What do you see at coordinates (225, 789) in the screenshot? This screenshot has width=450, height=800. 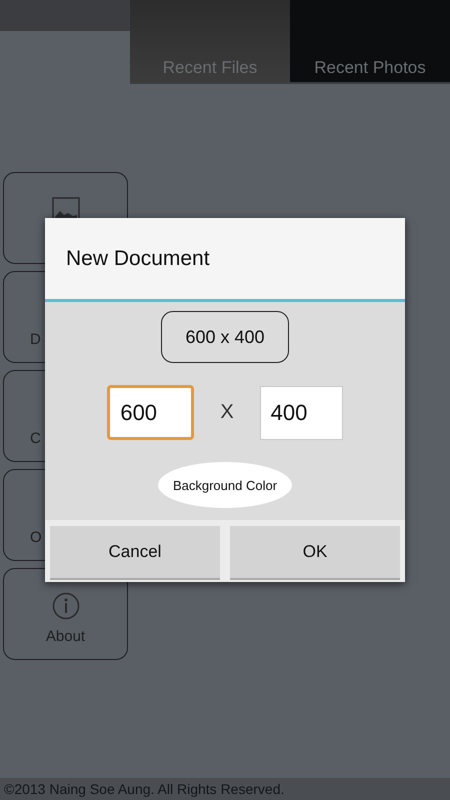 I see `copyright-text: ©2013 Naing Soe Aung. All Rights Reserved.` at bounding box center [225, 789].